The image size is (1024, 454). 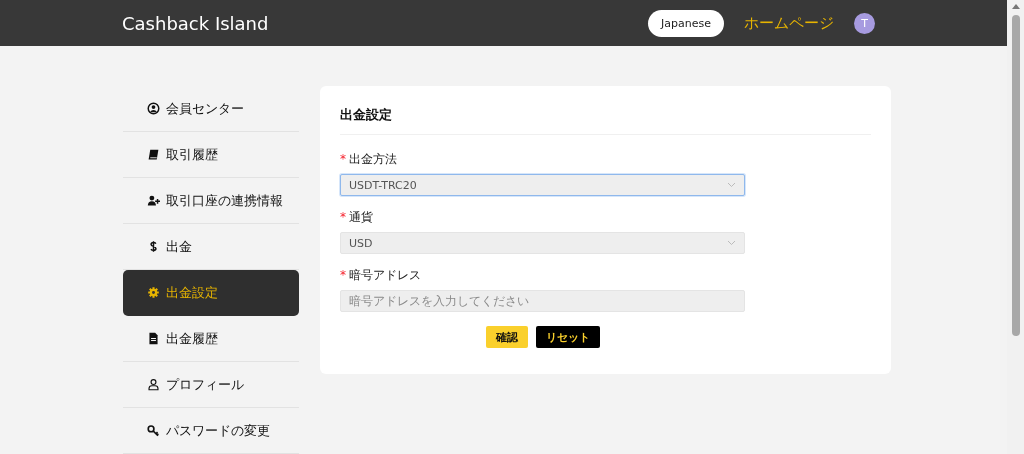 I want to click on user-plus-icon, so click(x=153, y=200).